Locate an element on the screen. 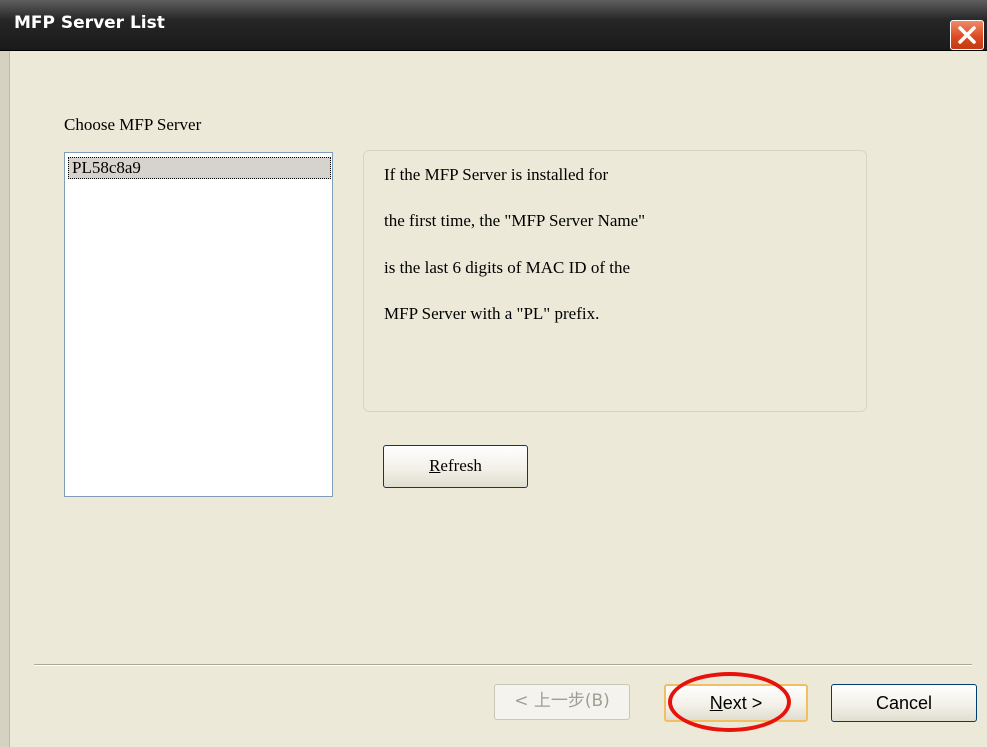 This screenshot has width=987, height=747. server-listbox: PL58c8a9 is located at coordinates (198, 324).